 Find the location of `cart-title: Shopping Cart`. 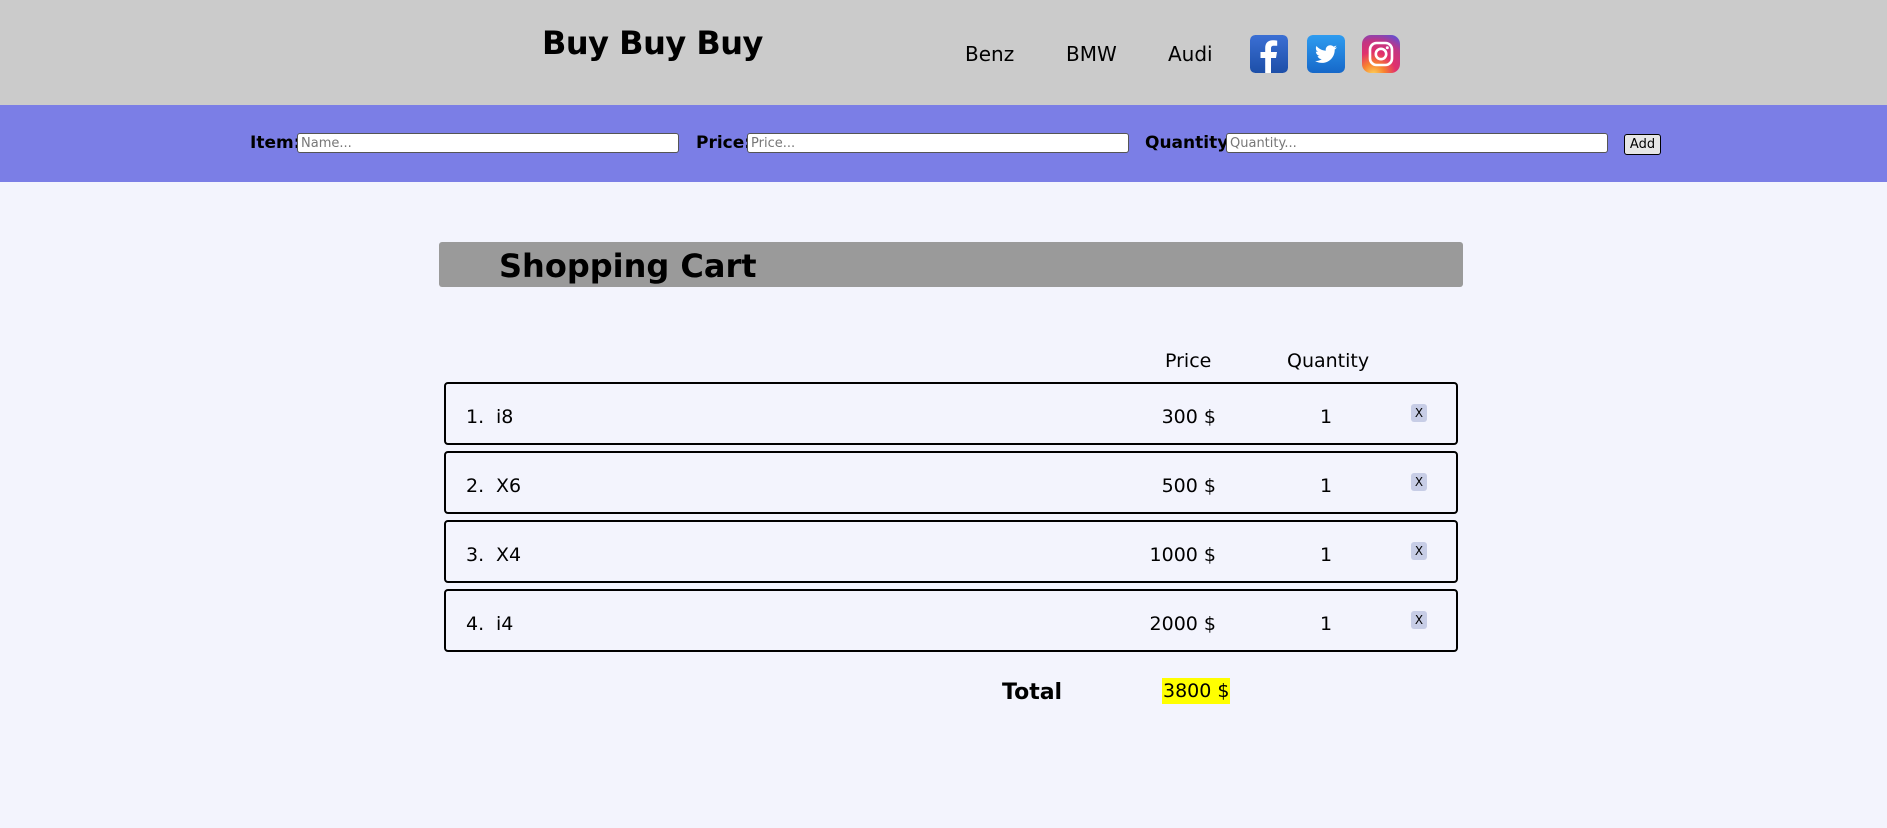

cart-title: Shopping Cart is located at coordinates (628, 266).